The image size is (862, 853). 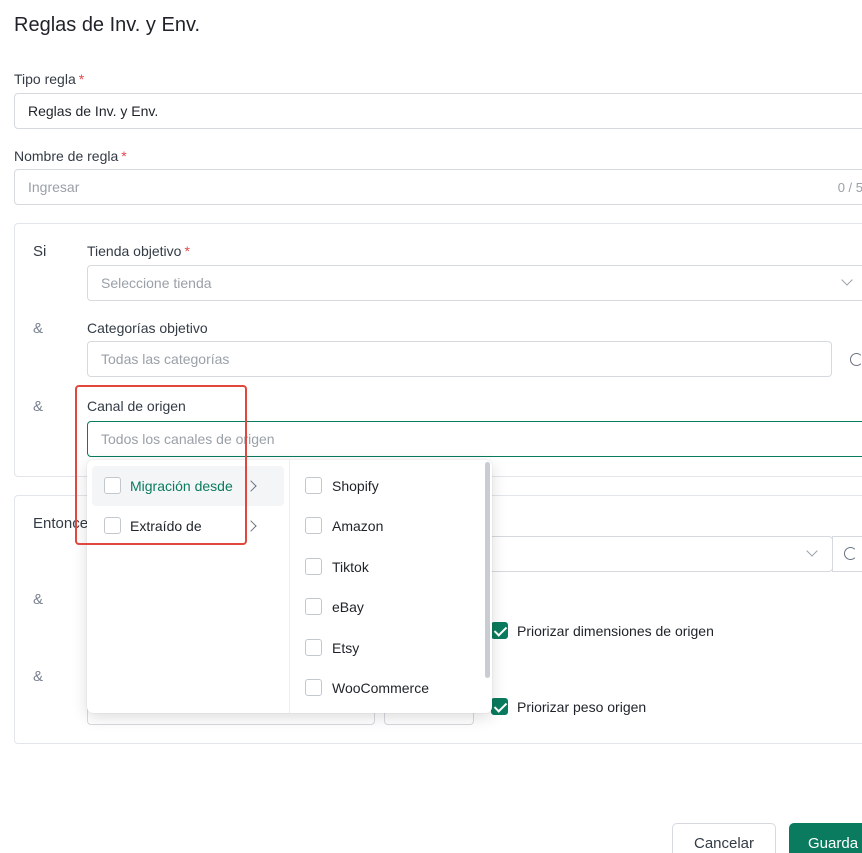 What do you see at coordinates (615, 631) in the screenshot?
I see `prioritize-dimensions-label: Priorizar dimensiones de origen` at bounding box center [615, 631].